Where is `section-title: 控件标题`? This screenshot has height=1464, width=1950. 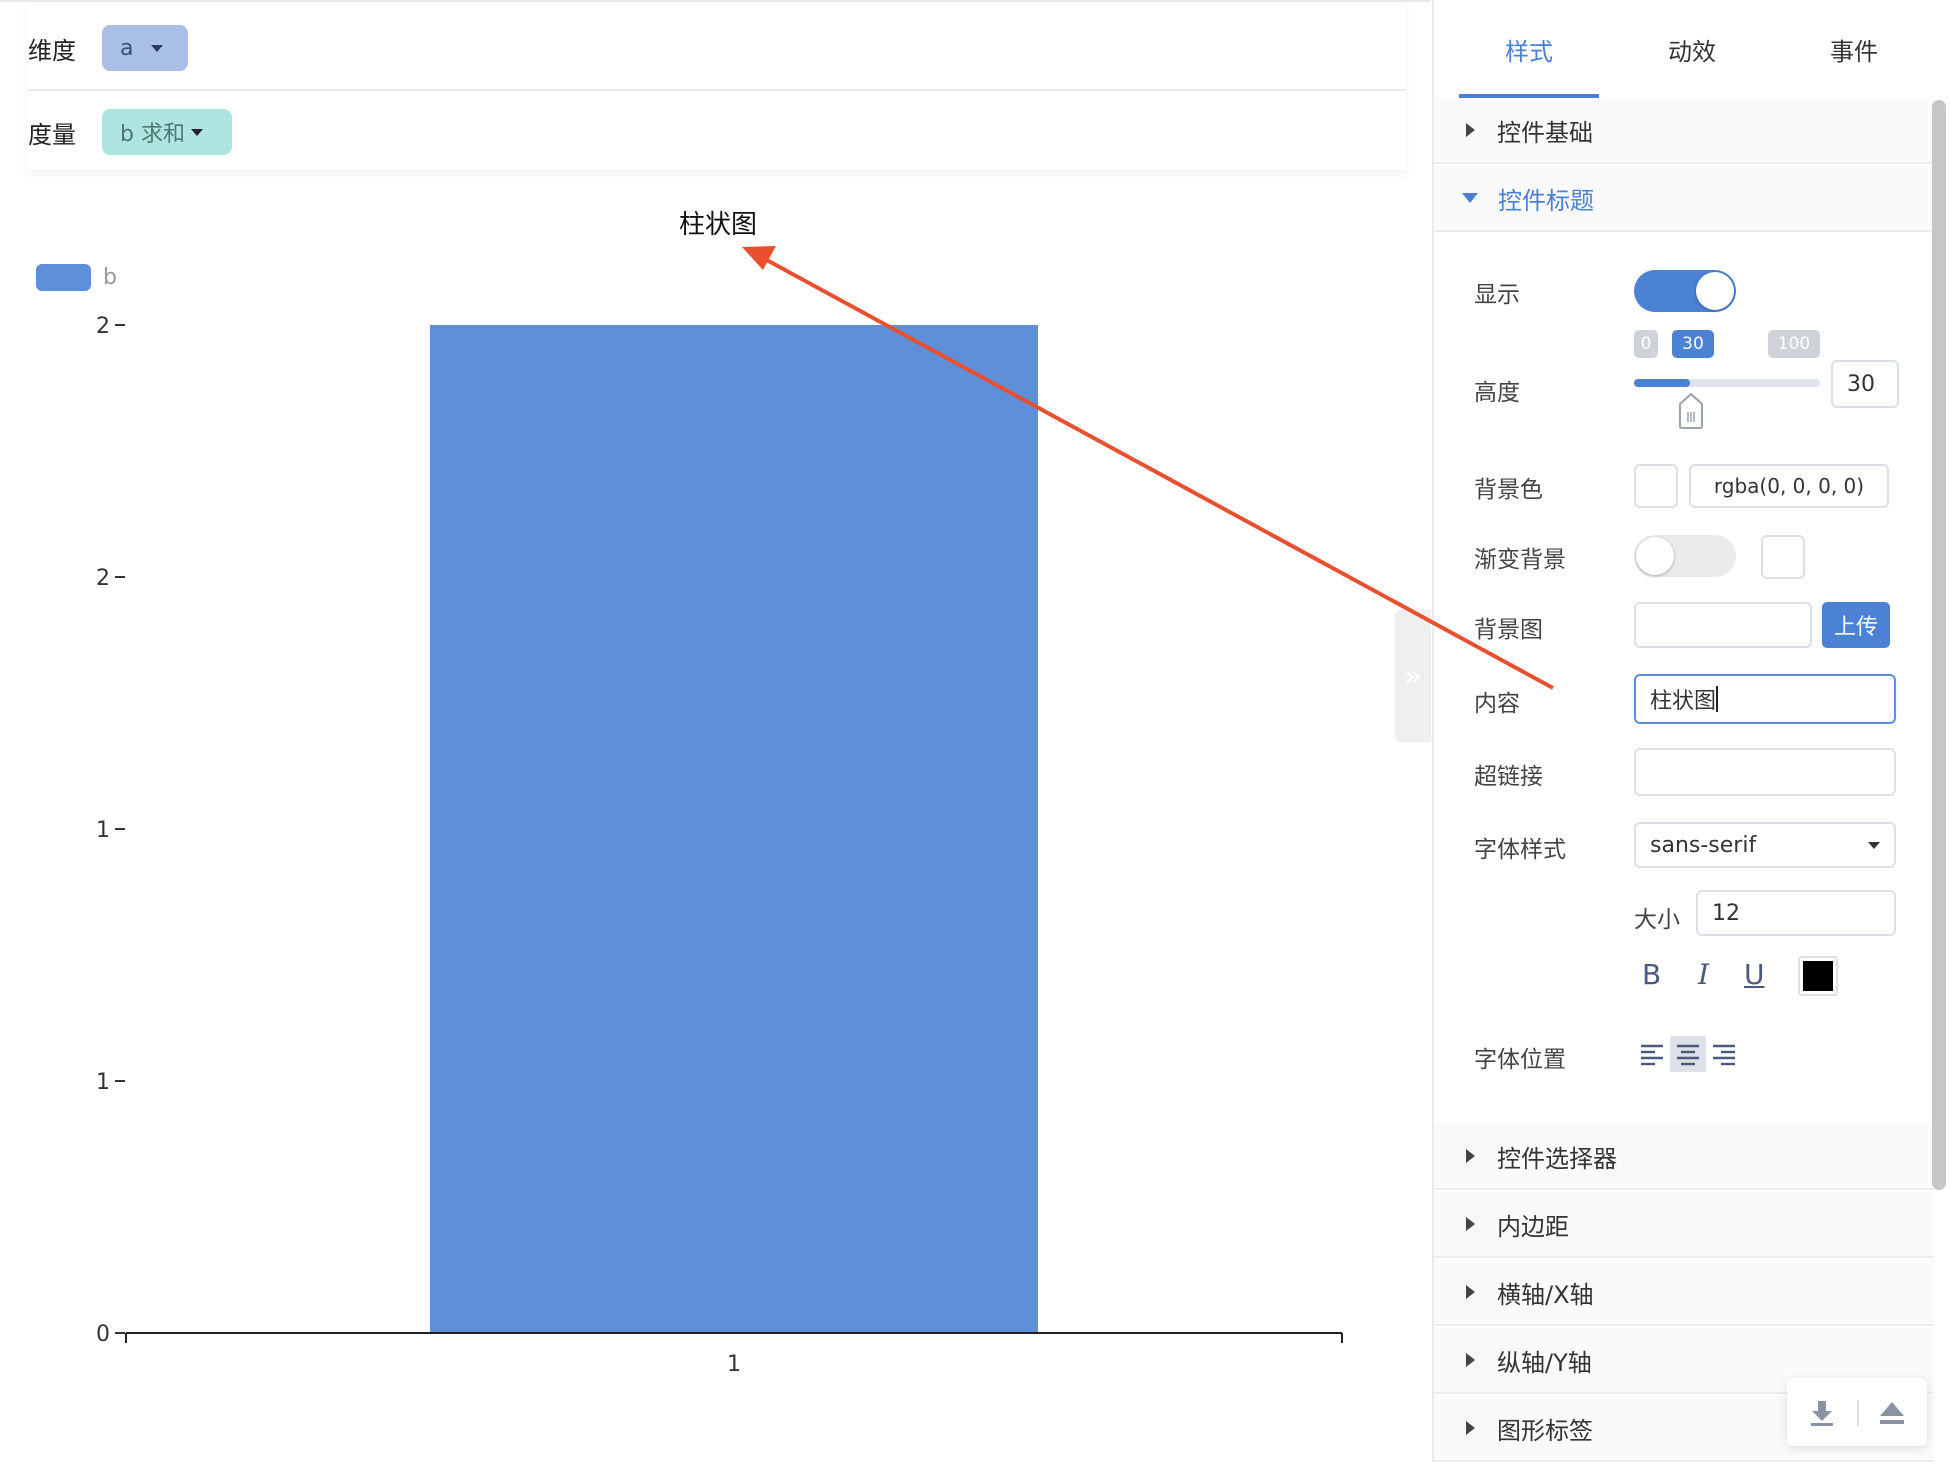
section-title: 控件标题 is located at coordinates (1684, 199).